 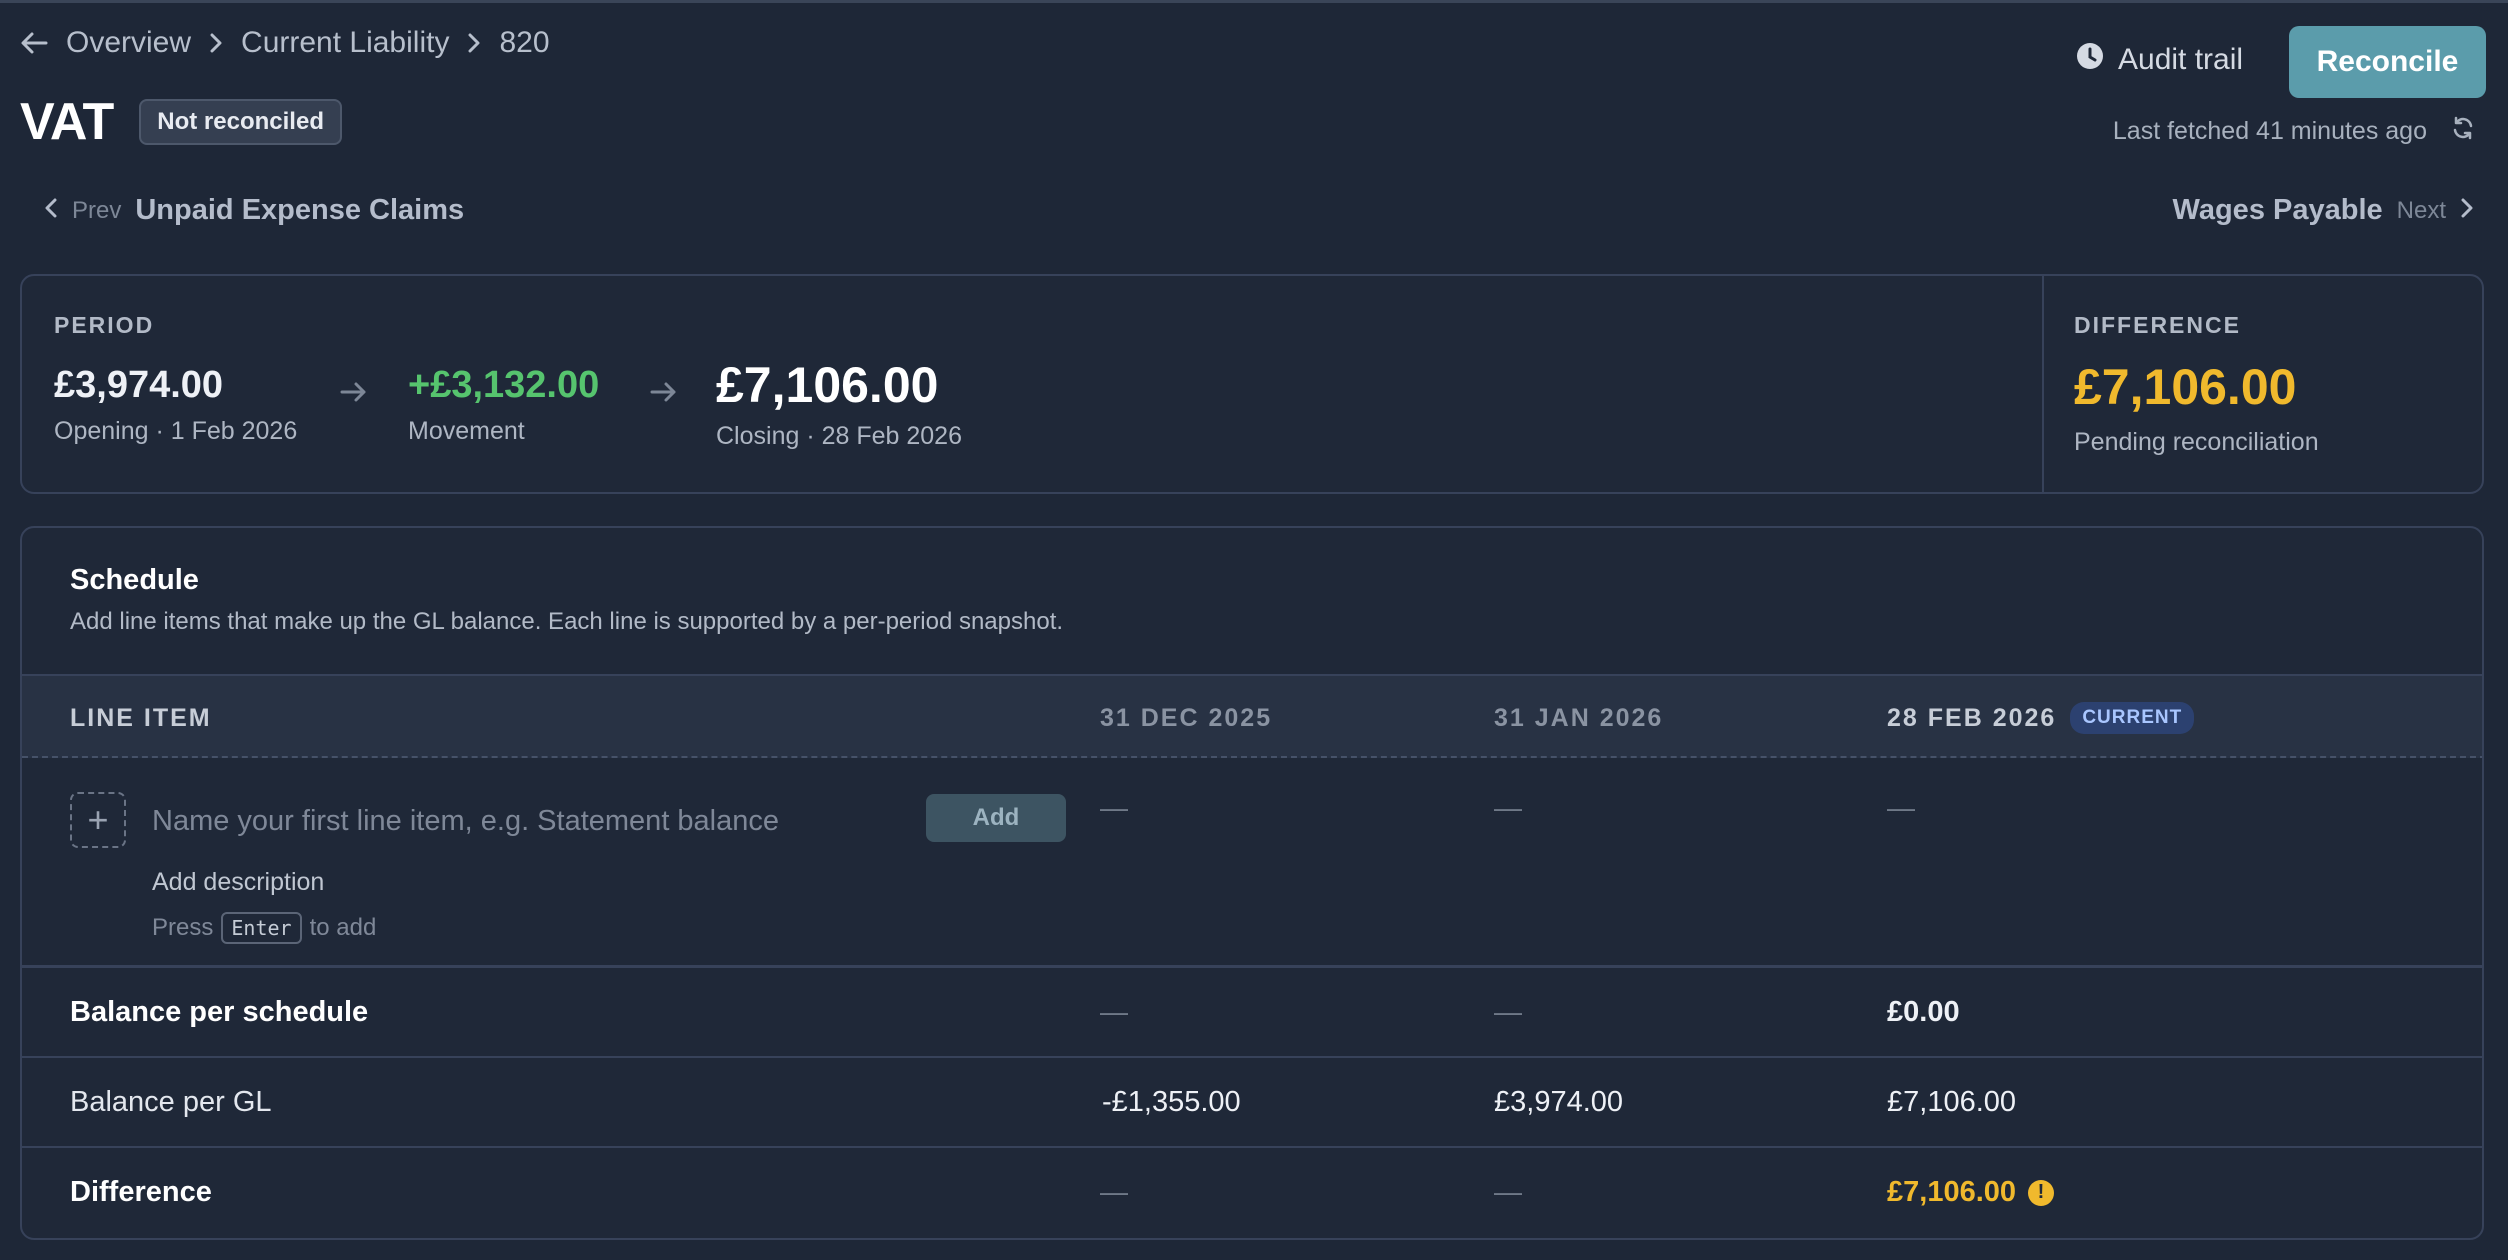 I want to click on add-line-item-button: Add, so click(x=996, y=818).